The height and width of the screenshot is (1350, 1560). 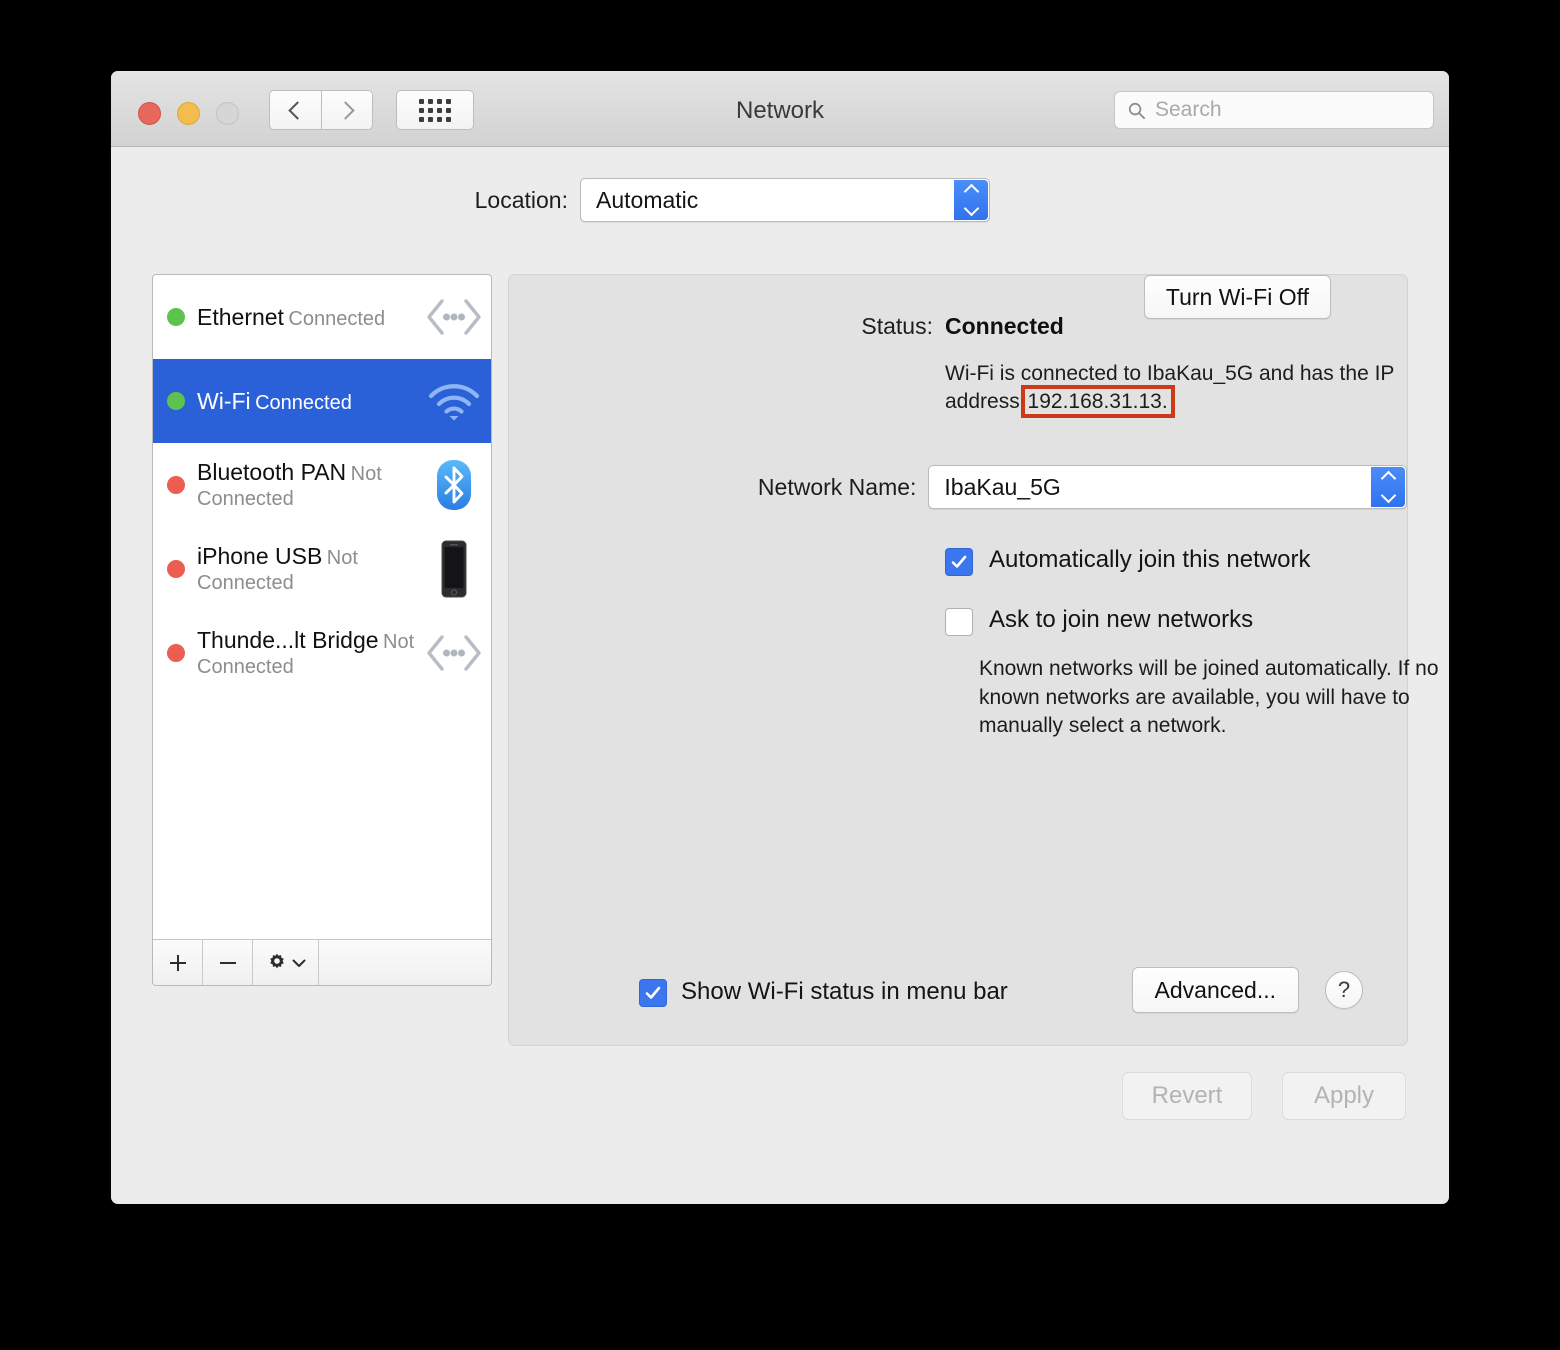 What do you see at coordinates (272, 472) in the screenshot?
I see `interface-name: Bluetooth PAN` at bounding box center [272, 472].